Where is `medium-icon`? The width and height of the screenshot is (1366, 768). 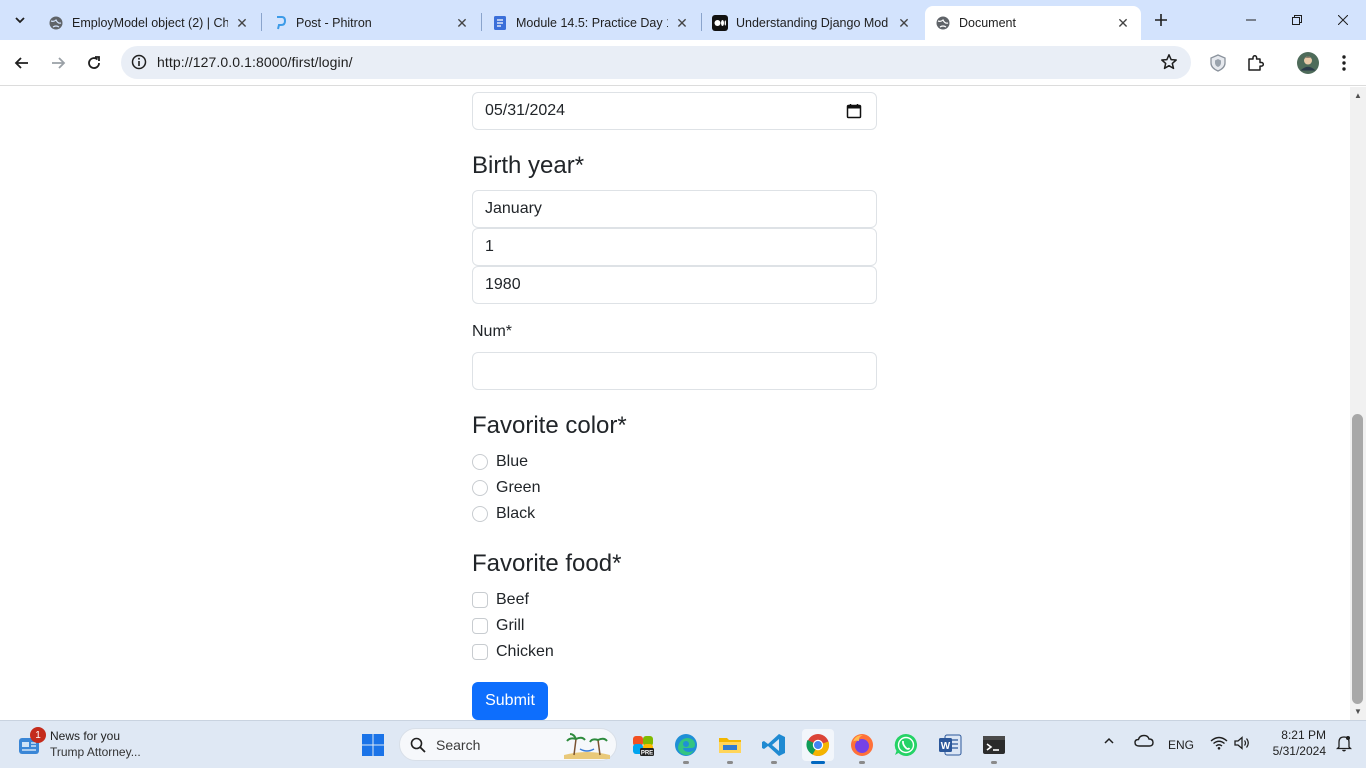 medium-icon is located at coordinates (720, 23).